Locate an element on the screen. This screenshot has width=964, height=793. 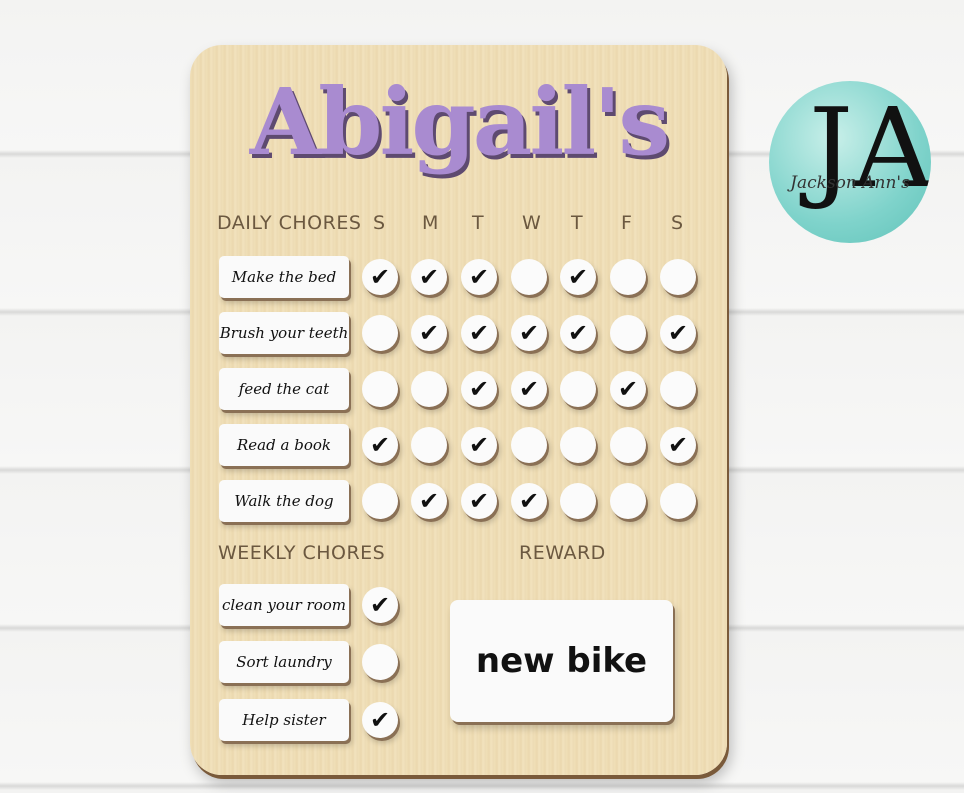
board-title: Abigail's is located at coordinates (459, 122).